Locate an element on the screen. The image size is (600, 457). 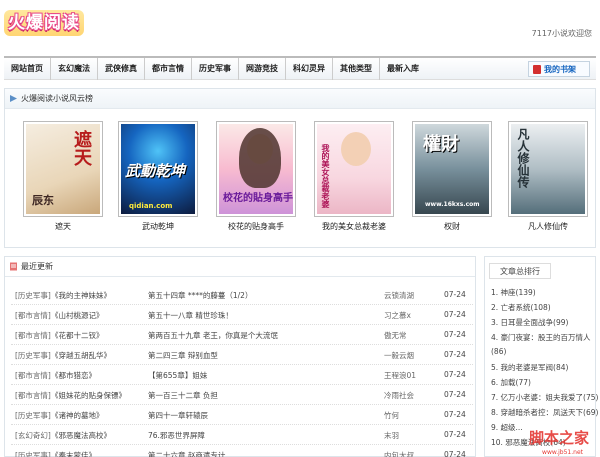
cover-title: 權財 is located at coordinates (441, 144).